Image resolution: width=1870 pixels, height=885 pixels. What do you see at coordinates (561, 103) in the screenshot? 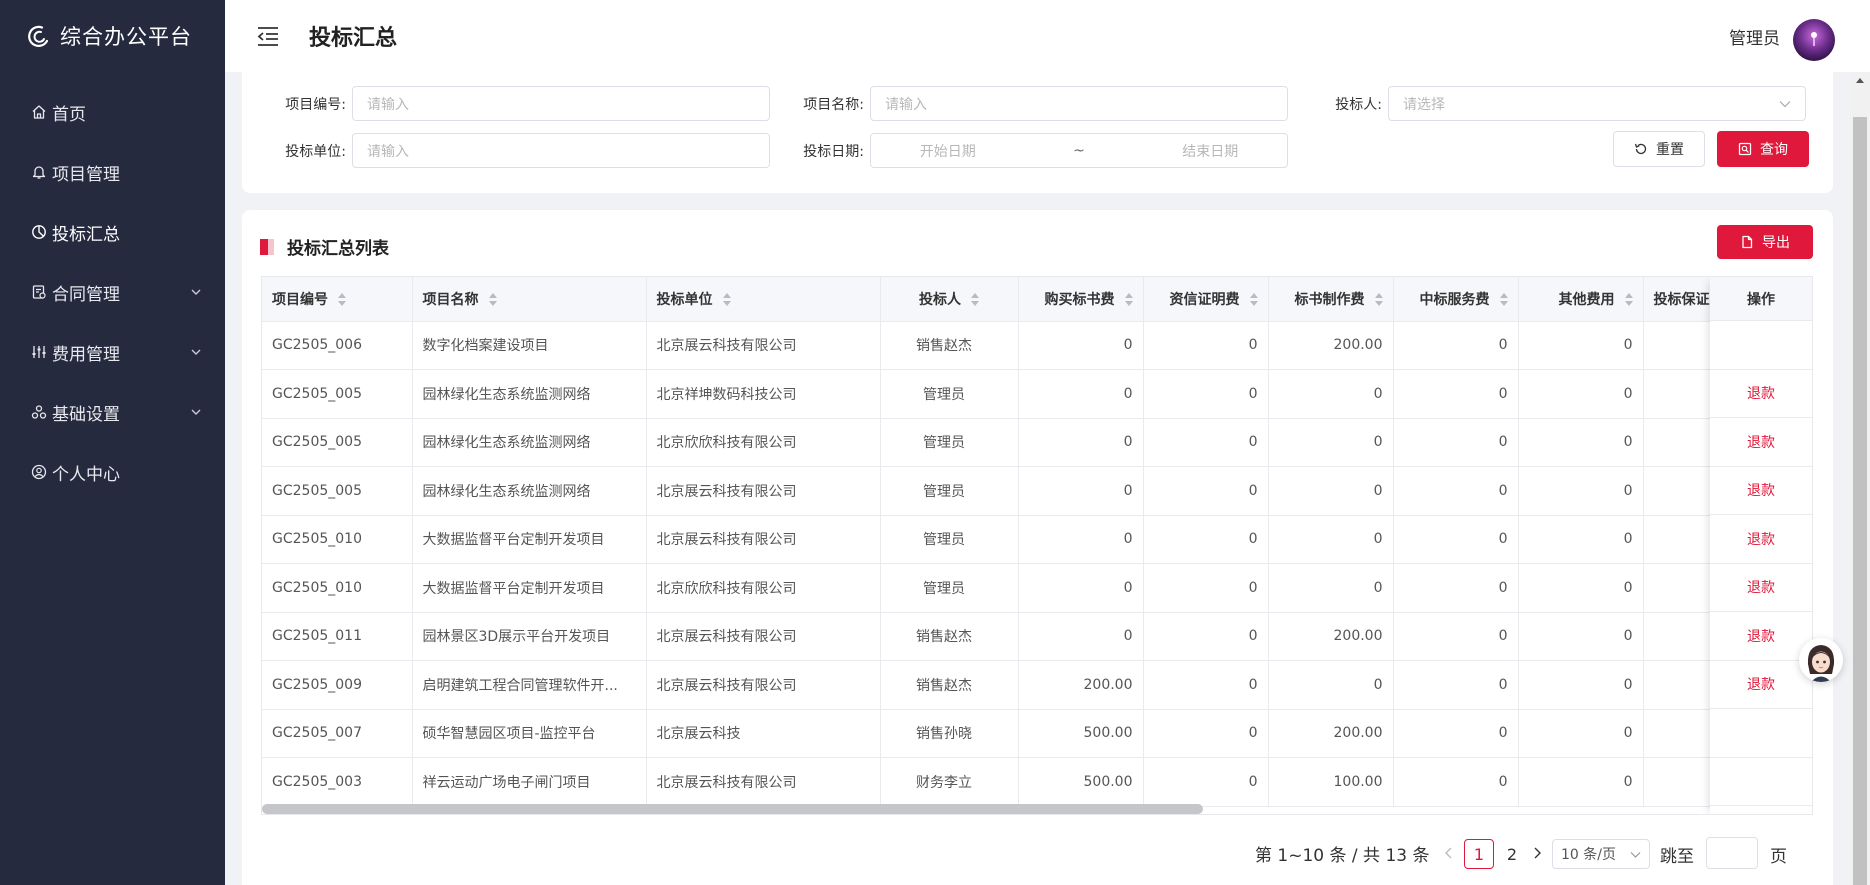
I see `project-code-input: 请输入` at bounding box center [561, 103].